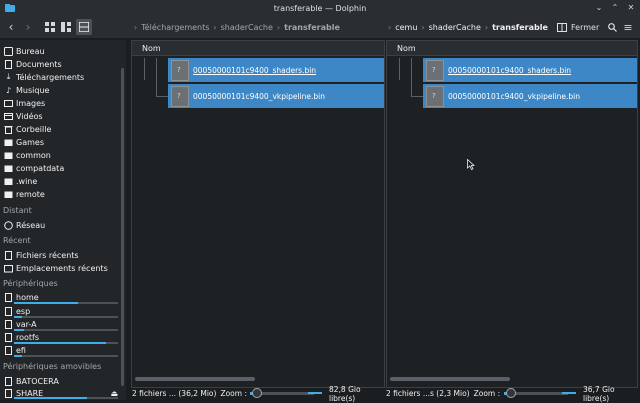 The image size is (640, 403). Describe the element at coordinates (17, 210) in the screenshot. I see `section-heading-distant: Distant` at that location.